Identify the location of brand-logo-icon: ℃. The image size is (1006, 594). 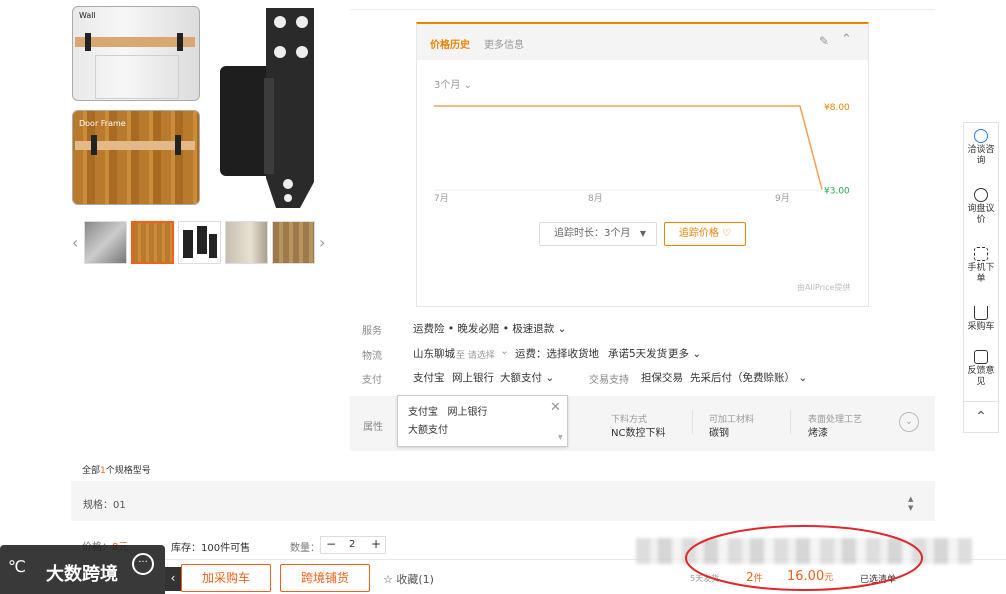
(17, 566).